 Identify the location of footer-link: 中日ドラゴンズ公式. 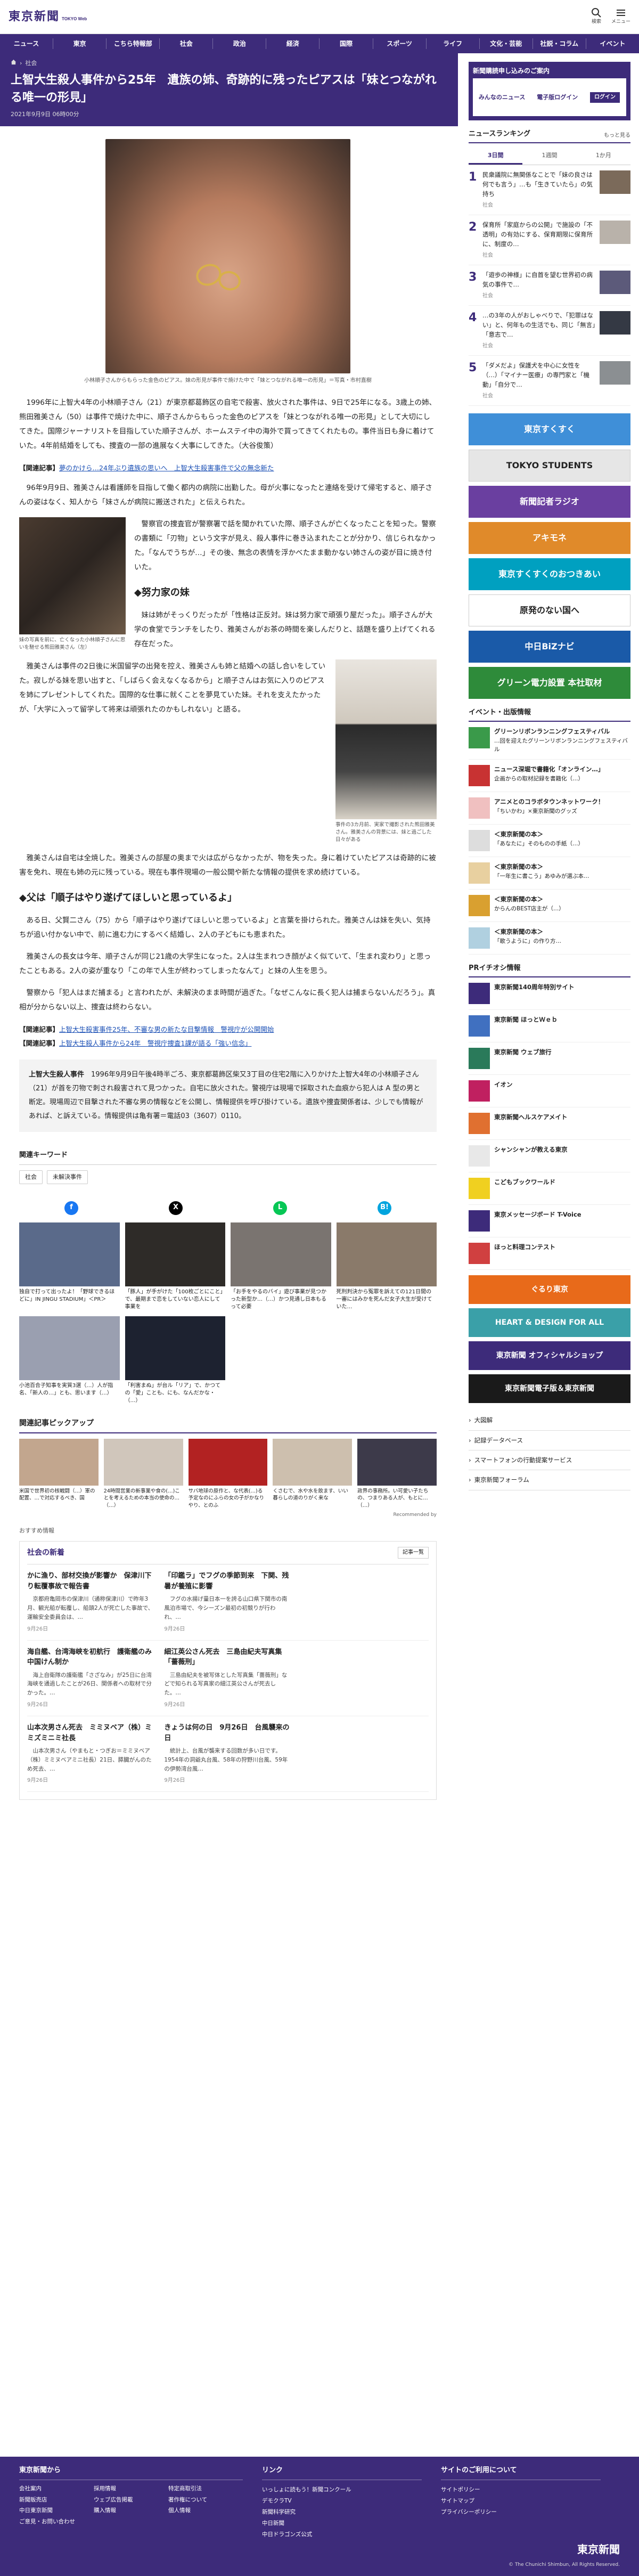
(342, 2535).